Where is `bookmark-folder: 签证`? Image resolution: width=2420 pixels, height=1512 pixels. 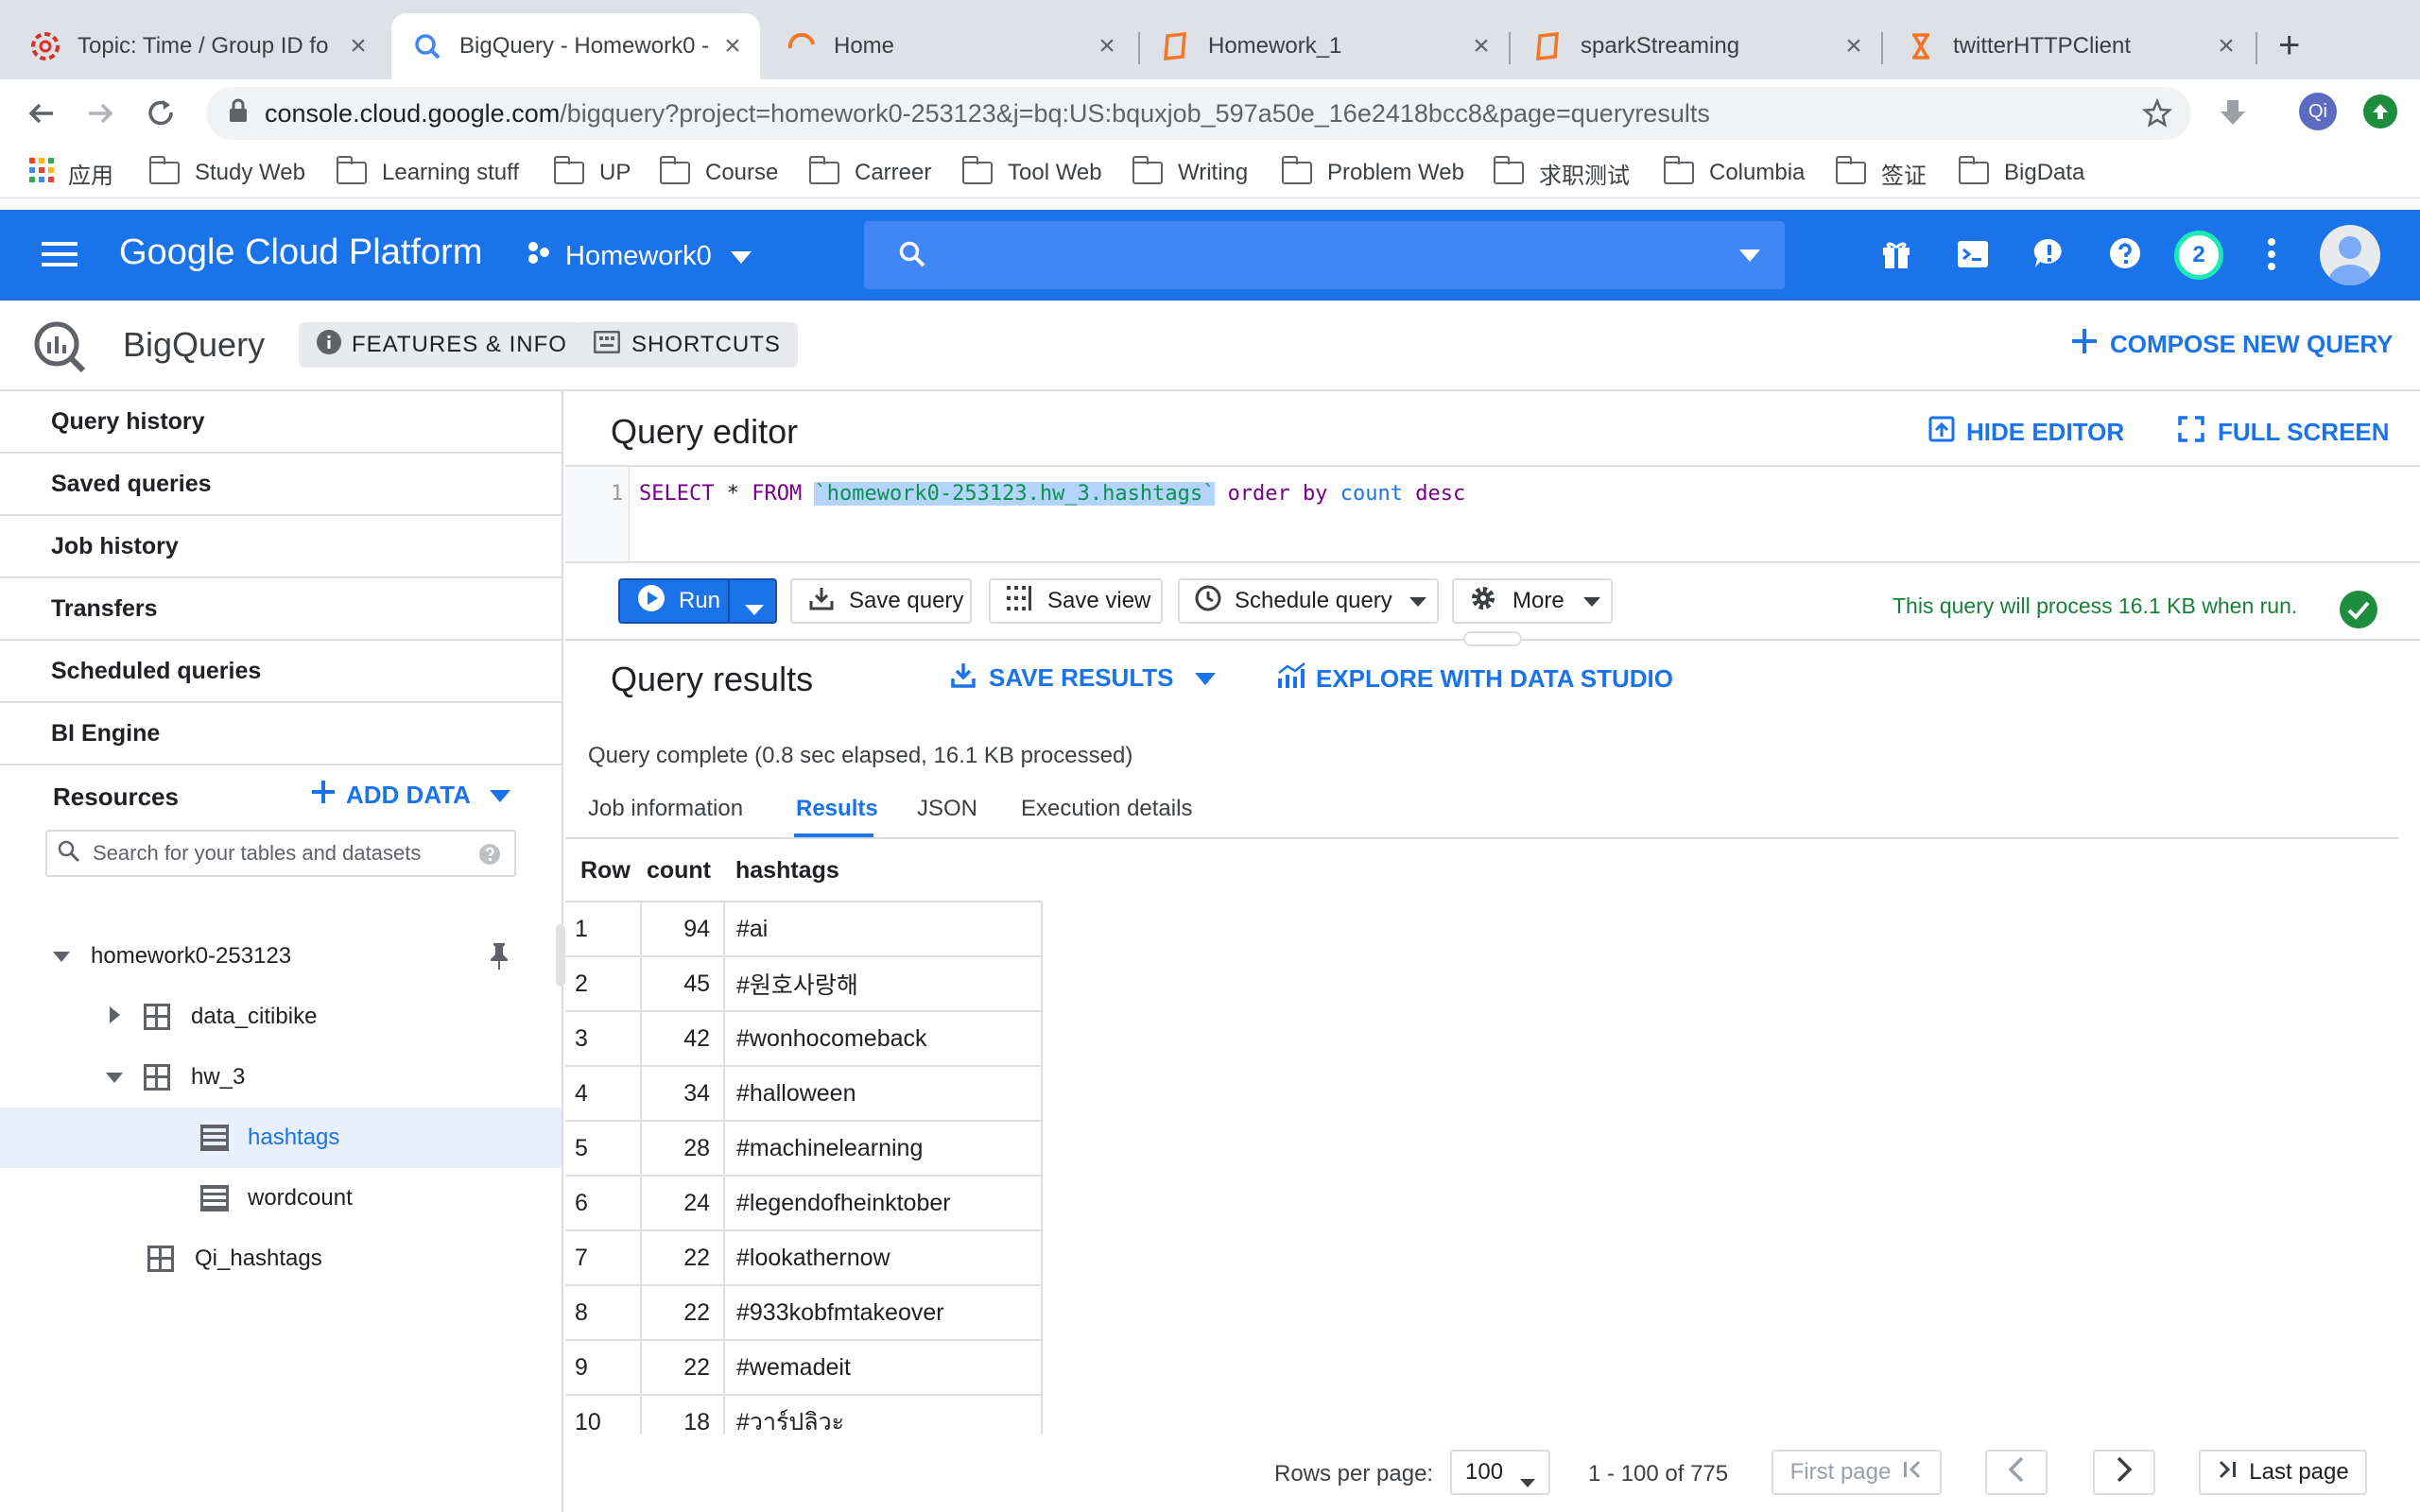
bookmark-folder: 签证 is located at coordinates (1881, 173).